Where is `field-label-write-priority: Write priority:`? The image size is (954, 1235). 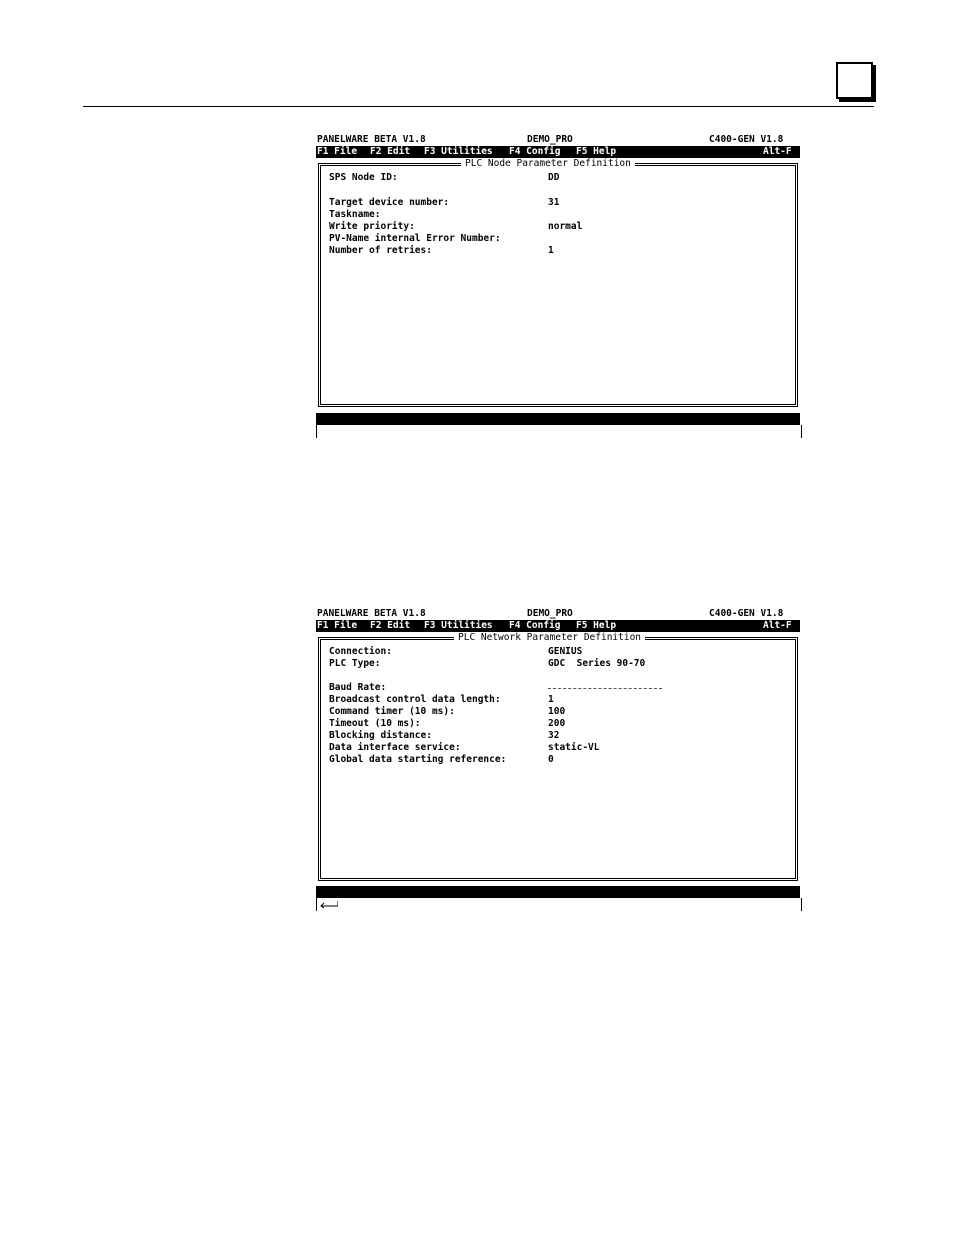
field-label-write-priority: Write priority: is located at coordinates (372, 226).